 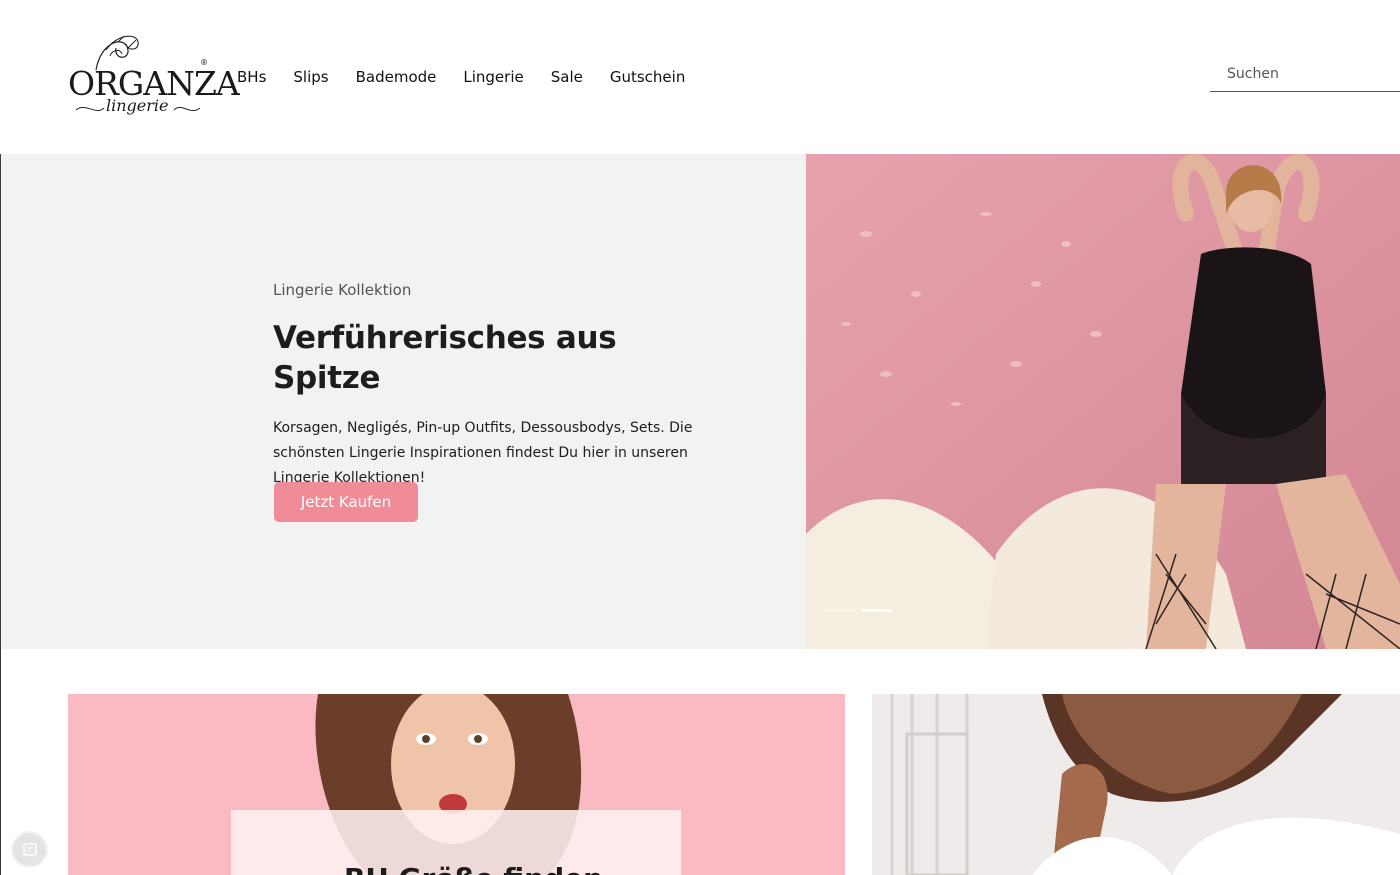 What do you see at coordinates (251, 77) in the screenshot?
I see `nav-item-bhs: BHs` at bounding box center [251, 77].